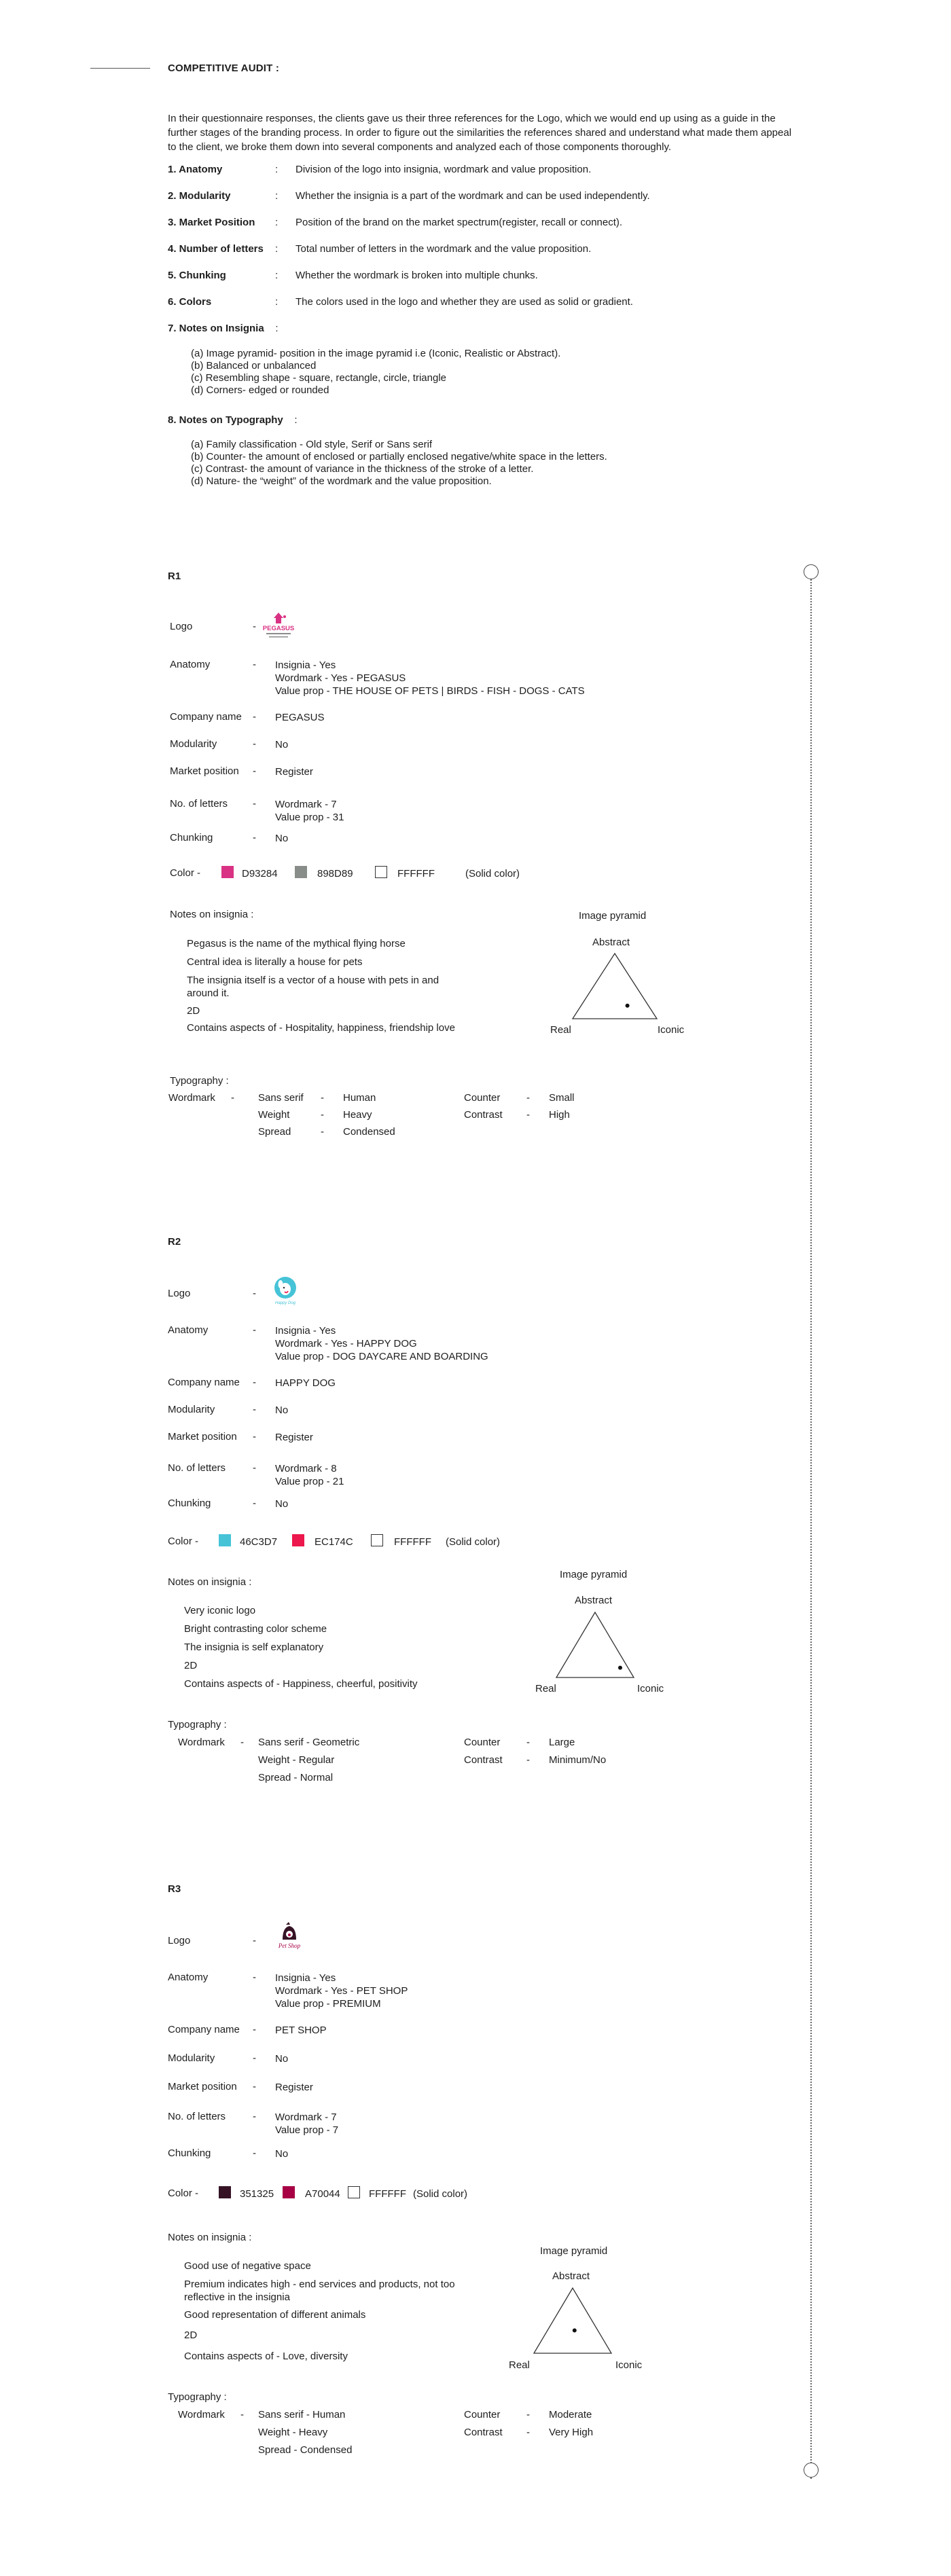 The image size is (951, 2576). I want to click on r3-letters-dash: -, so click(254, 2116).